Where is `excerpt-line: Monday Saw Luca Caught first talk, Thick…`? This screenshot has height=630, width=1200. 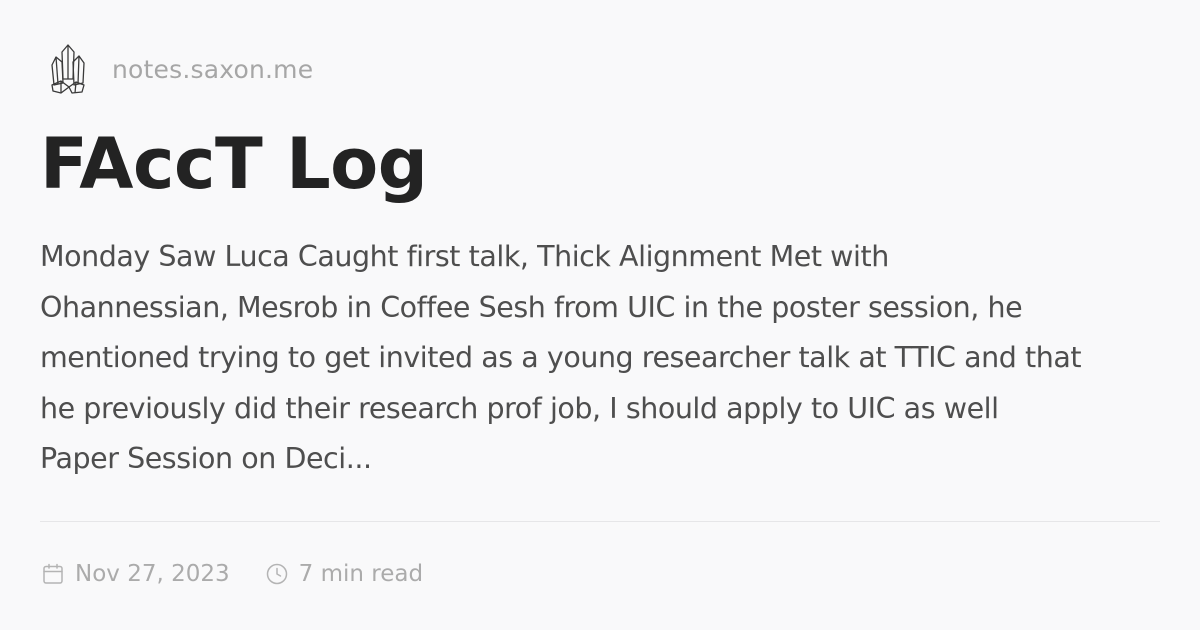
excerpt-line: Monday Saw Luca Caught first talk, Thick… is located at coordinates (464, 256).